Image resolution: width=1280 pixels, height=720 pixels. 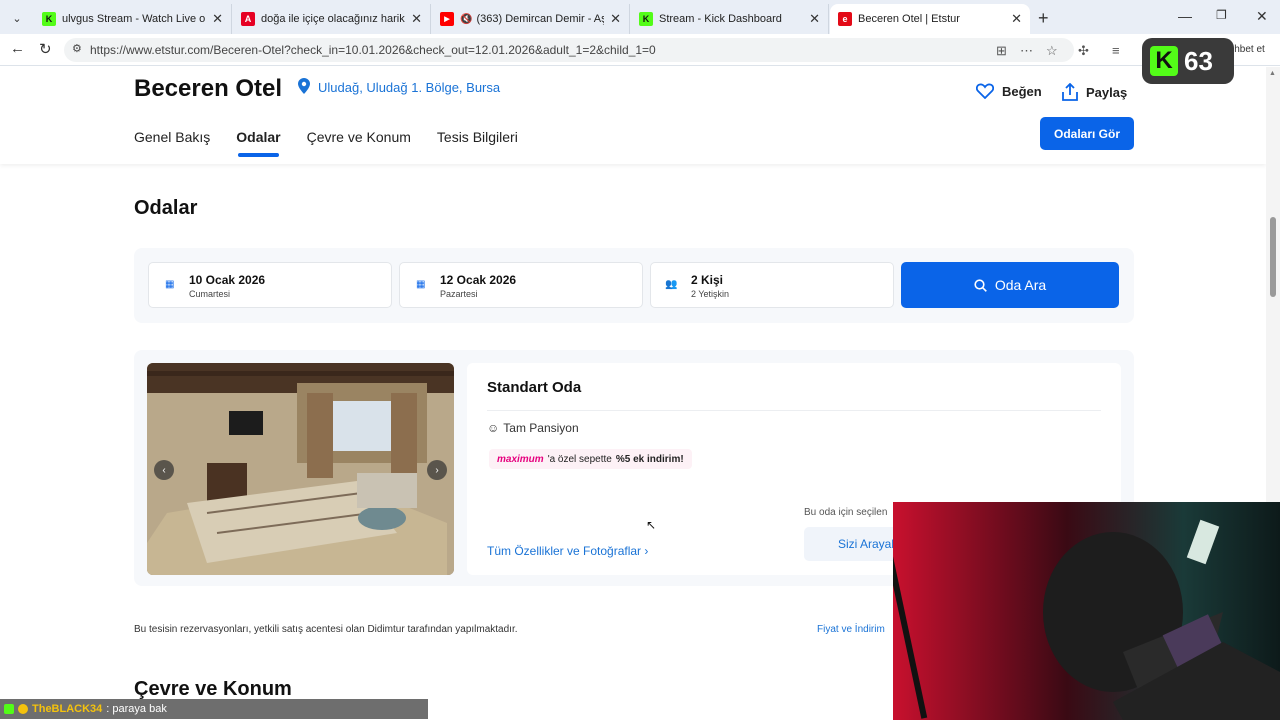 I want to click on minimize-icon: —, so click(x=1185, y=16).